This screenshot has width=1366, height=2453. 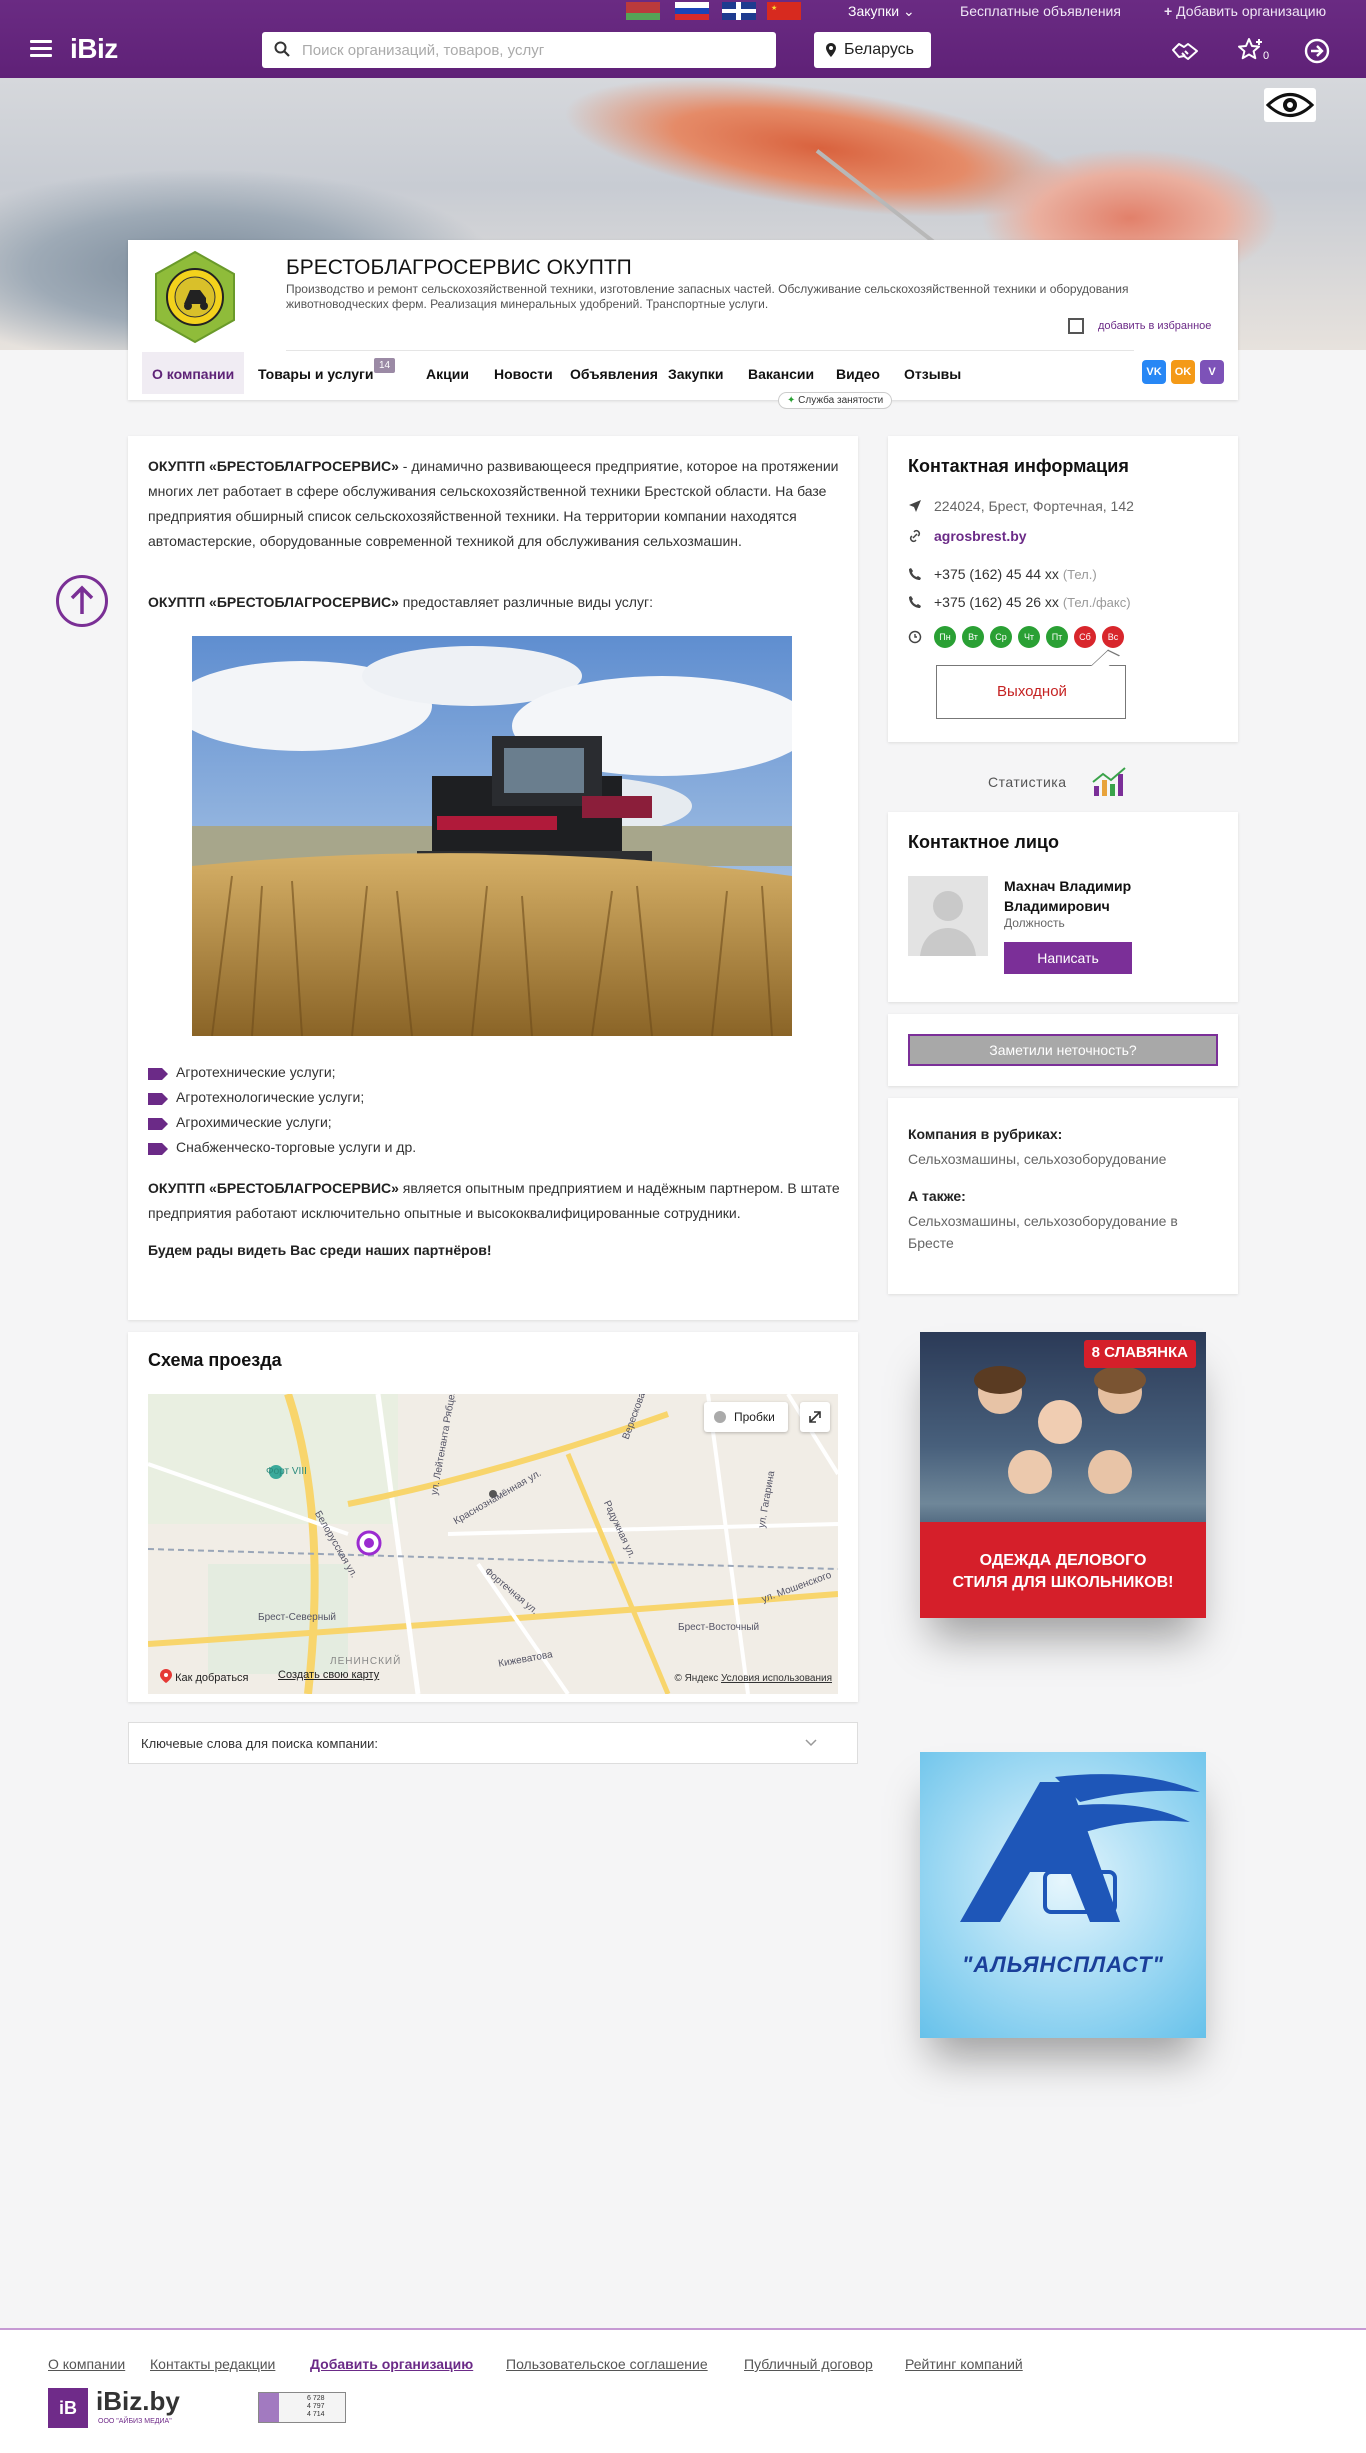 I want to click on map-copyright: © Яндекс Условия использования, so click(x=753, y=1678).